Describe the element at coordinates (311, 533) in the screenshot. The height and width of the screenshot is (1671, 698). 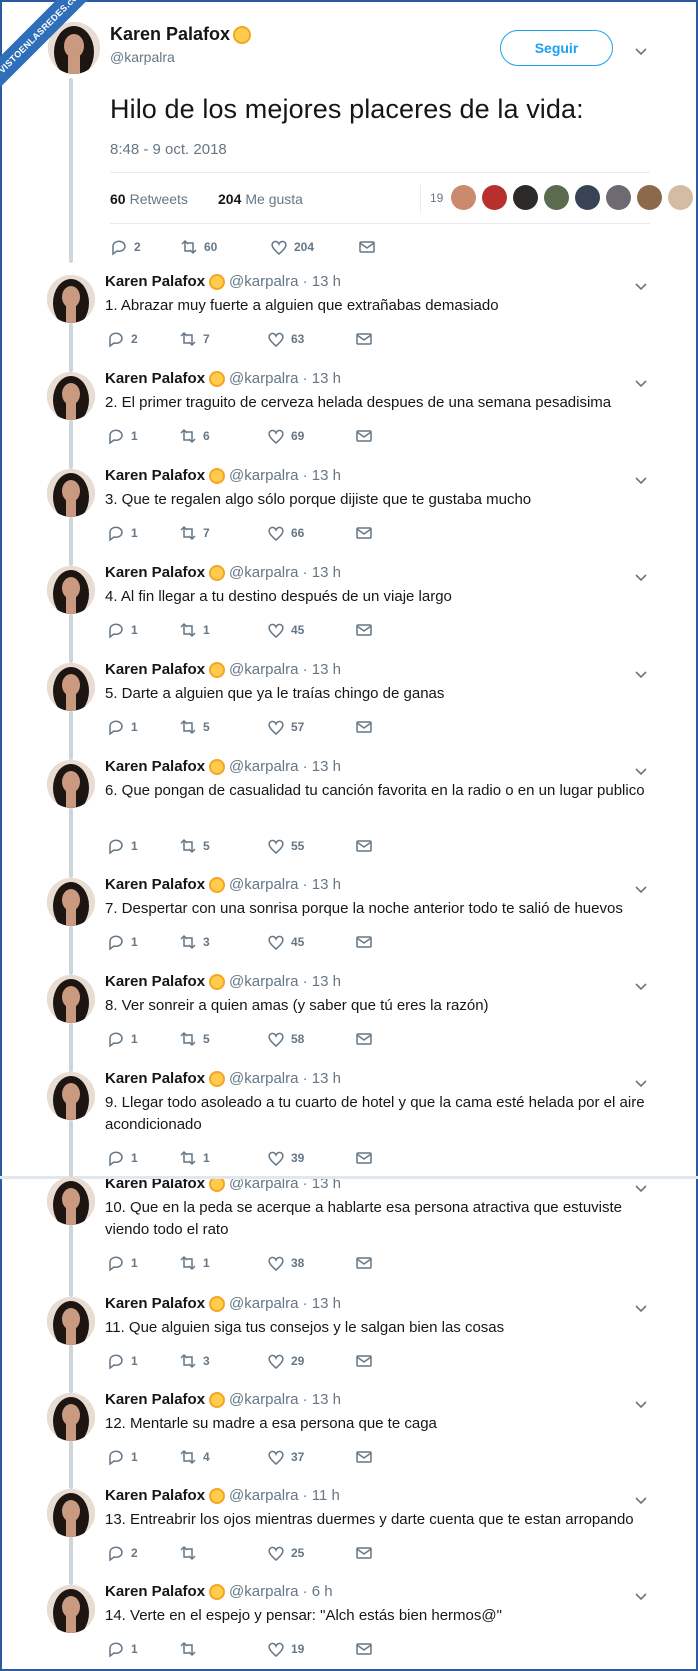
I see `like-action: 66` at that location.